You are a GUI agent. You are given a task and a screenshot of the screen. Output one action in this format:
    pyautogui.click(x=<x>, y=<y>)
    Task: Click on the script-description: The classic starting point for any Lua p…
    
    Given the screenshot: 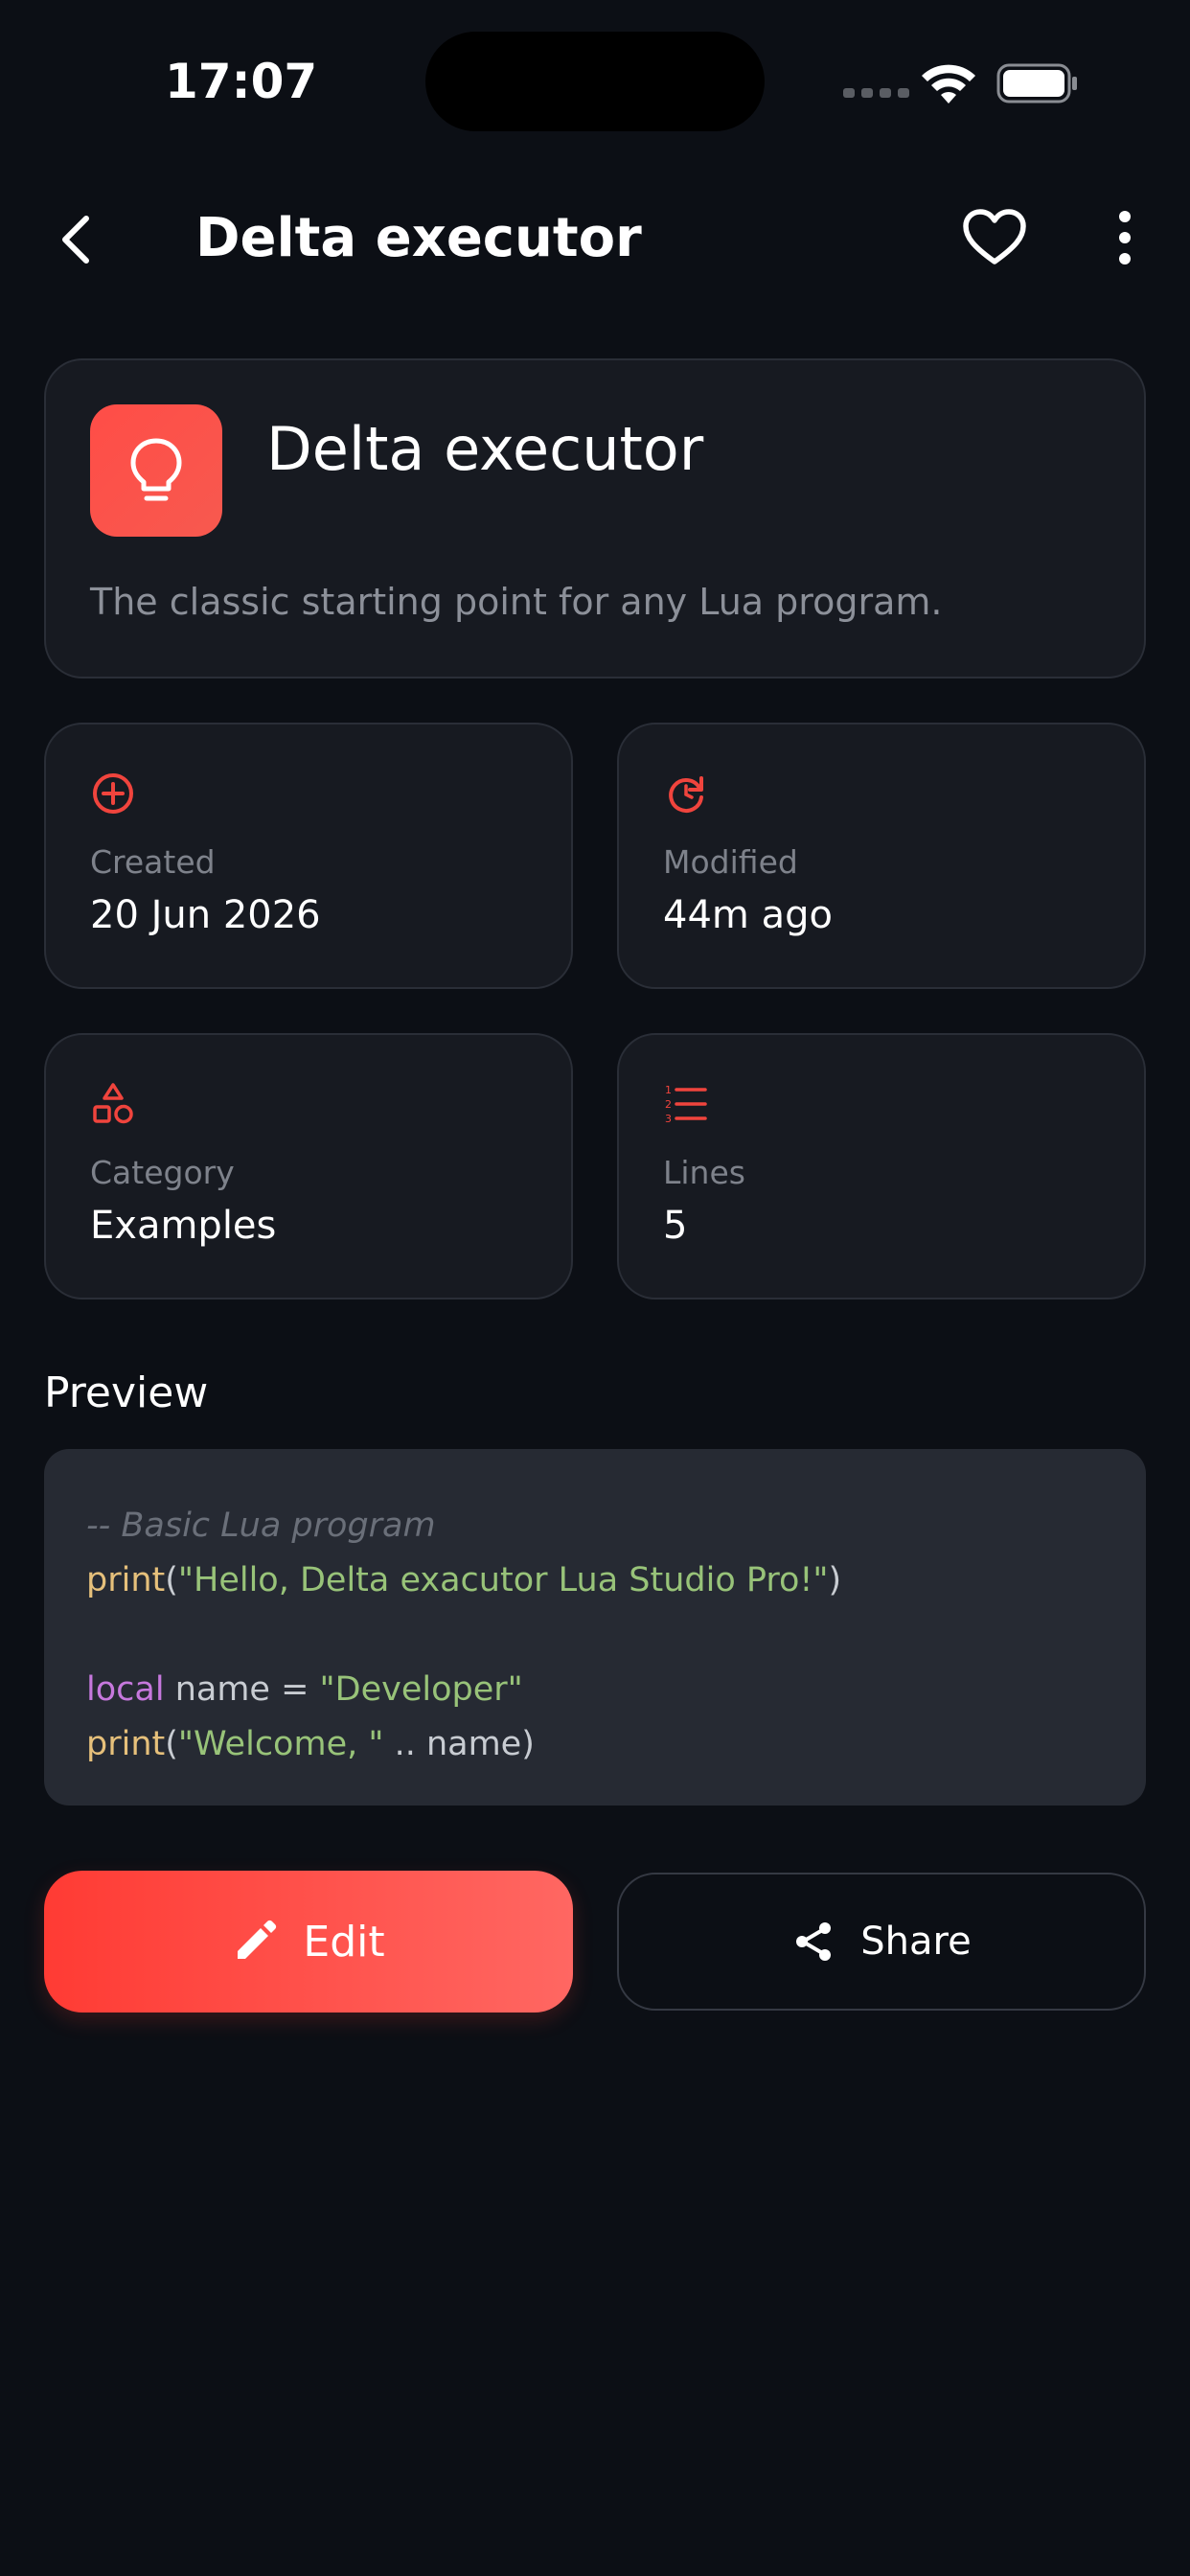 What is the action you would take?
    pyautogui.click(x=516, y=602)
    